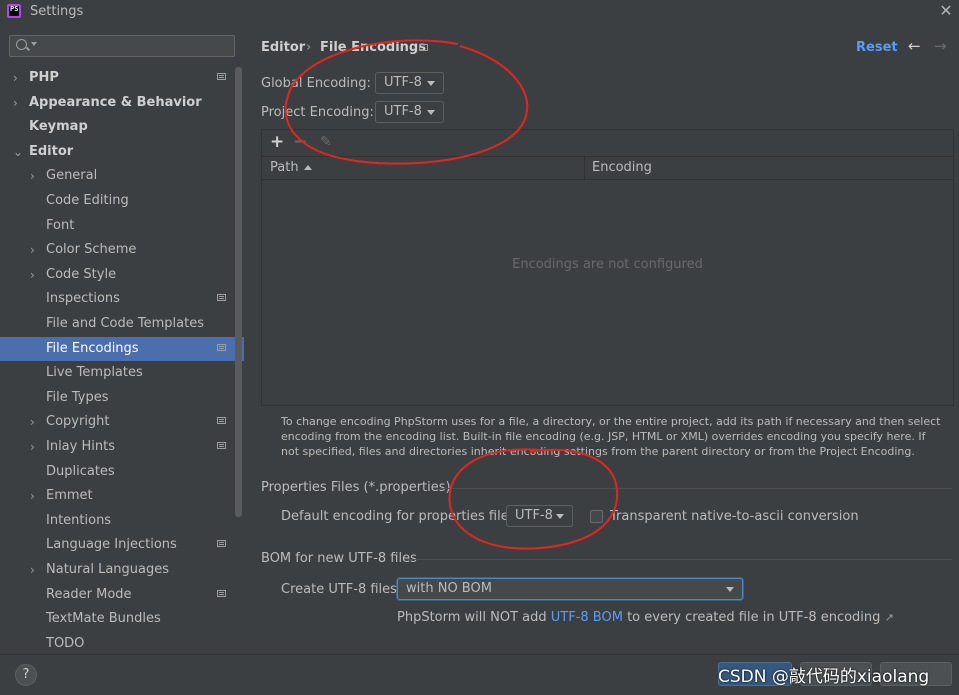 This screenshot has height=695, width=959. I want to click on properties-encoding-label: Default encoding for properties files:, so click(400, 516).